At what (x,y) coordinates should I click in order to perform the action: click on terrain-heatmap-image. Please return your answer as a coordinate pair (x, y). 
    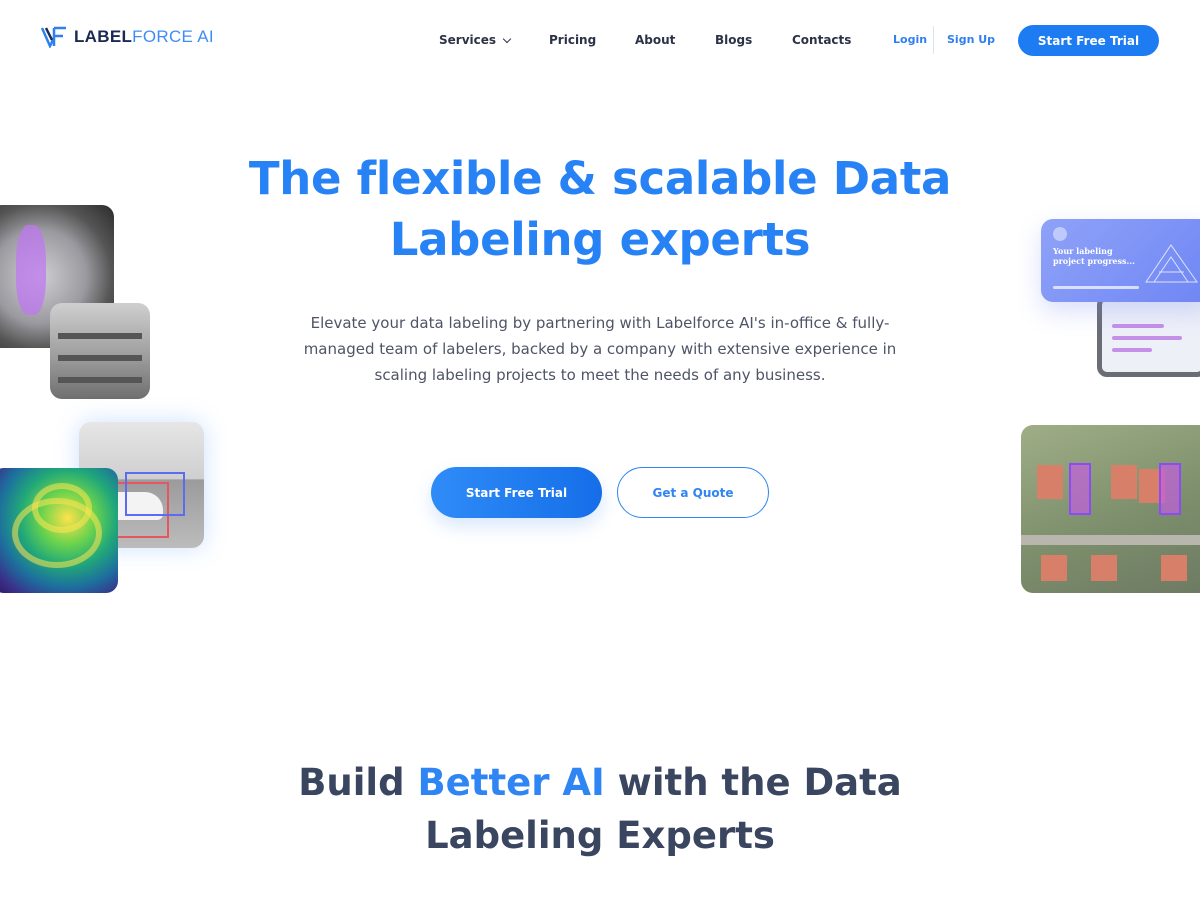
    Looking at the image, I should click on (59, 530).